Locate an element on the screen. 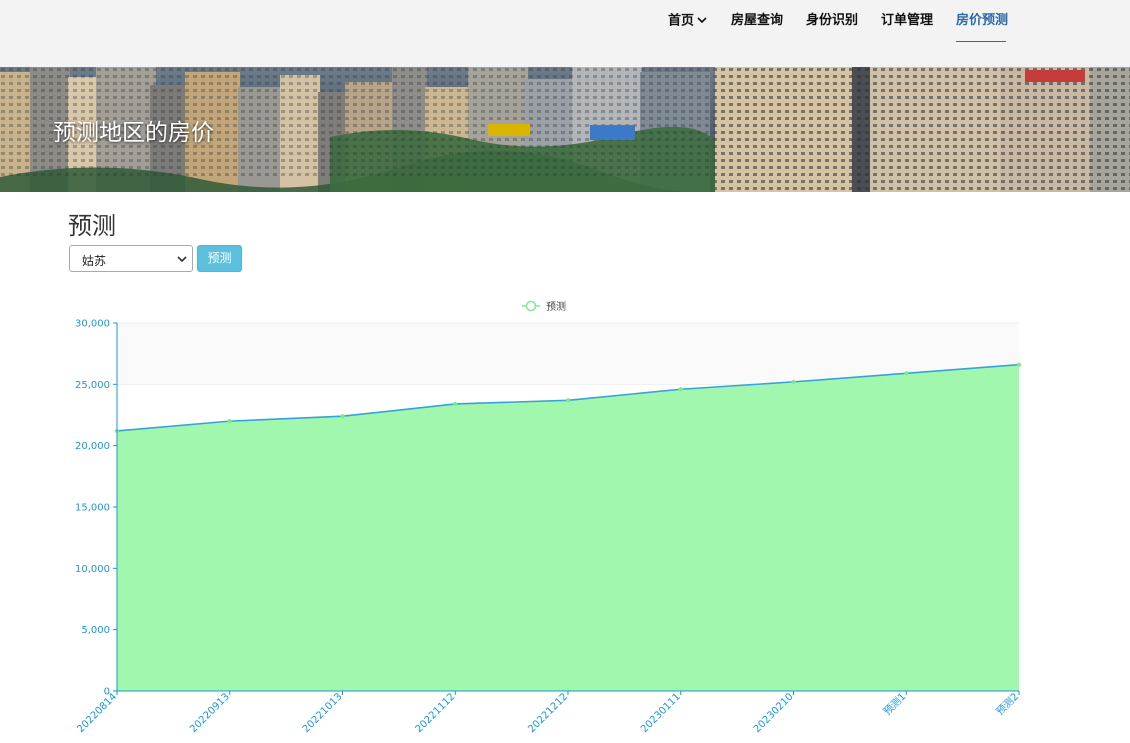 This screenshot has height=743, width=1130. nav-item-label: 订单管理 is located at coordinates (907, 20).